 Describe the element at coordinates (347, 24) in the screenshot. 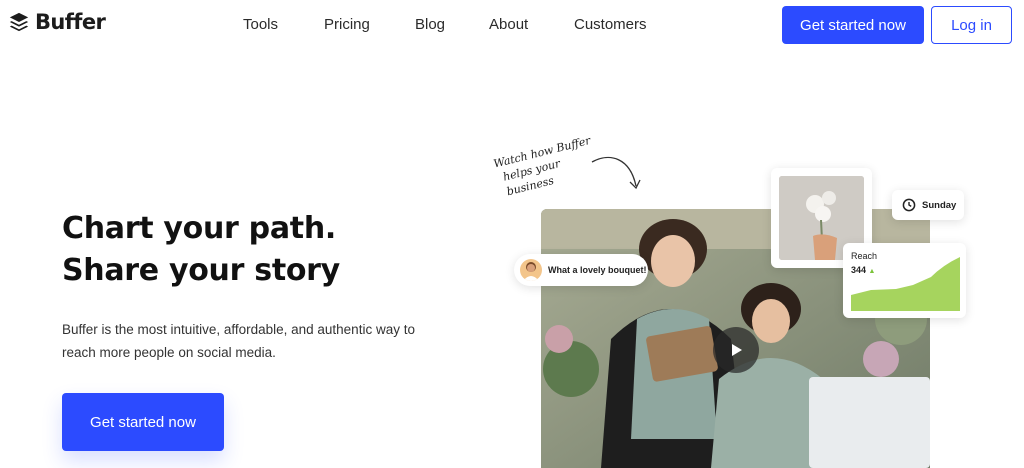

I see `nav-pricing: Pricing` at that location.